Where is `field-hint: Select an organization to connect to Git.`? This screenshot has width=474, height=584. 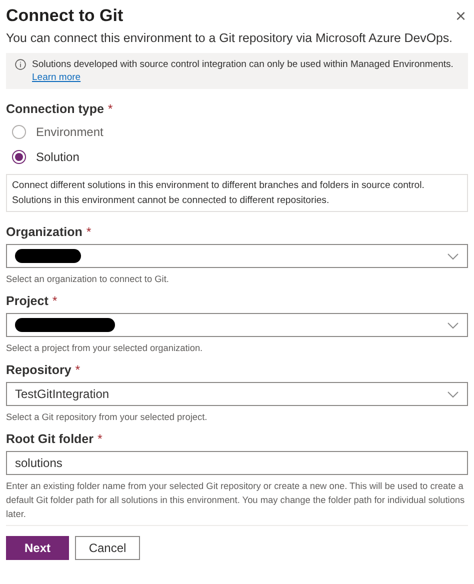
field-hint: Select an organization to connect to Git. is located at coordinates (88, 279).